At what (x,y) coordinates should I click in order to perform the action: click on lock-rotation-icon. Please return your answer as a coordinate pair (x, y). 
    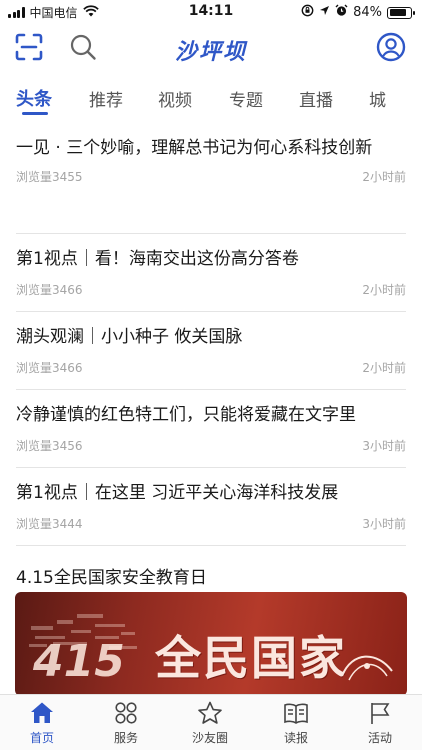
    Looking at the image, I should click on (307, 12).